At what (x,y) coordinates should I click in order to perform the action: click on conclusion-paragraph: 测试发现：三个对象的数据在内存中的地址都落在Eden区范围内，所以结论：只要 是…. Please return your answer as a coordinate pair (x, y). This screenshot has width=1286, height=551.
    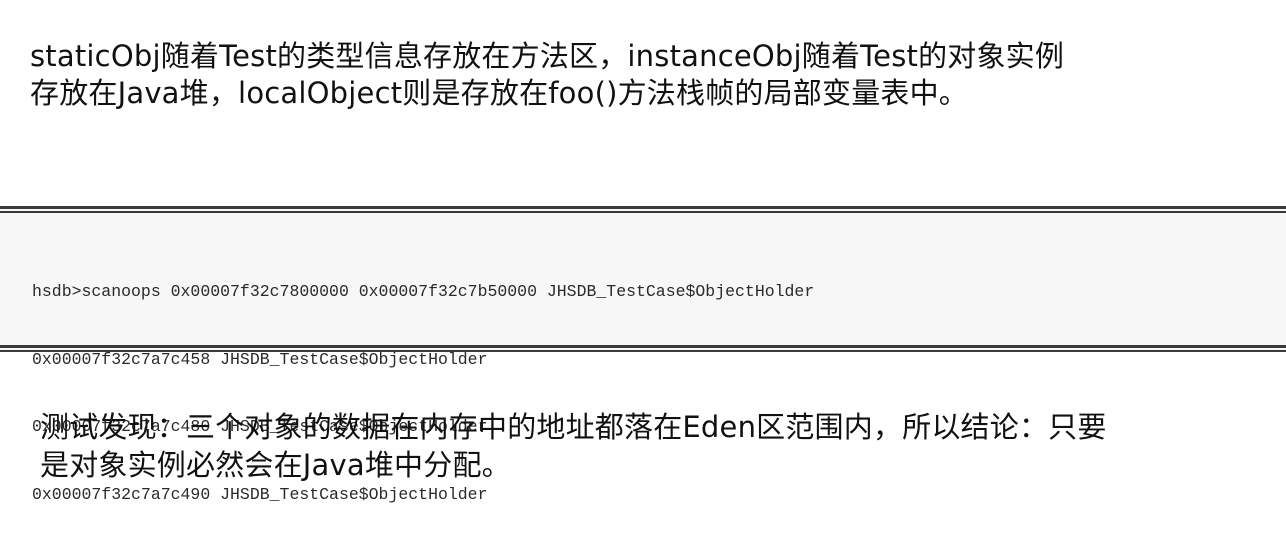
    Looking at the image, I should click on (655, 446).